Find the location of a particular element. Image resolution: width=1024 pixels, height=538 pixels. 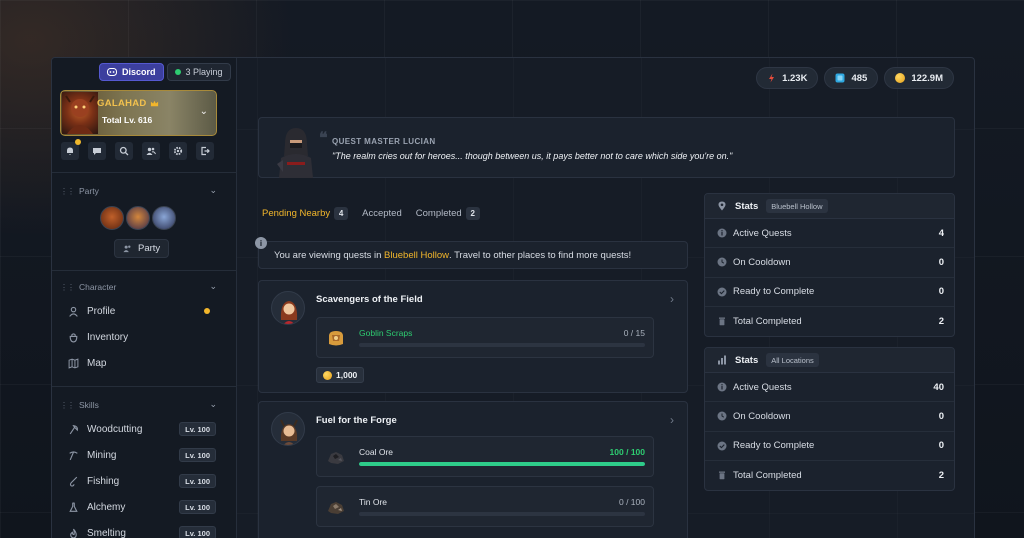

info-icon: i is located at coordinates (261, 243).